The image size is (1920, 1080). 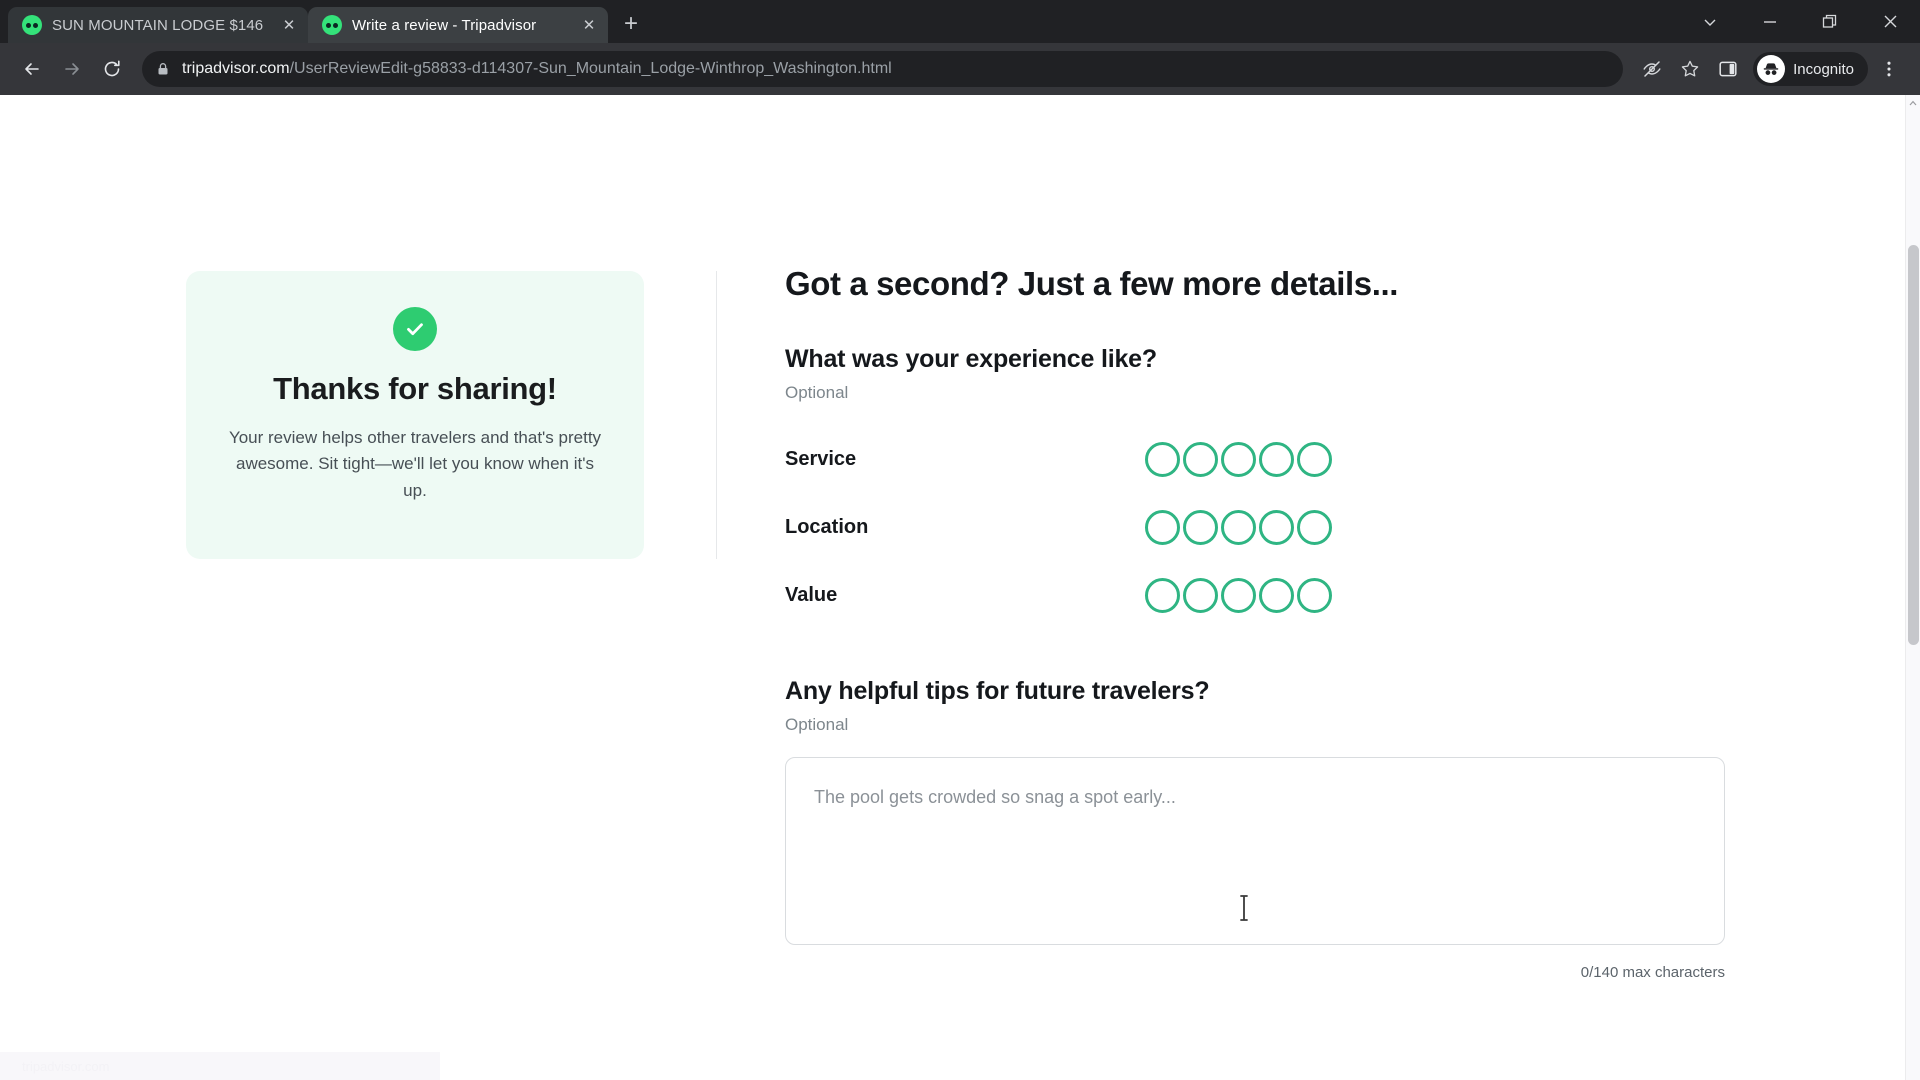 What do you see at coordinates (1823, 69) in the screenshot?
I see `profile-label: Incognito` at bounding box center [1823, 69].